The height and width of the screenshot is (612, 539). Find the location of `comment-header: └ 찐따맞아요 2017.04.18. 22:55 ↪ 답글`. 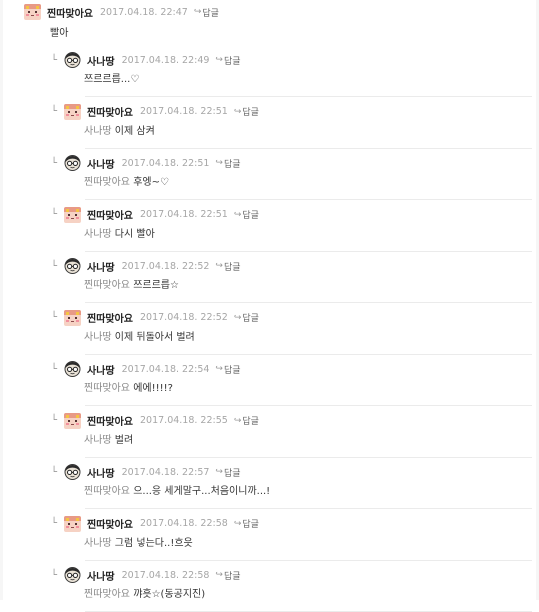

comment-header: └ 찐따맞아요 2017.04.18. 22:55 ↪ 답글 is located at coordinates (155, 420).